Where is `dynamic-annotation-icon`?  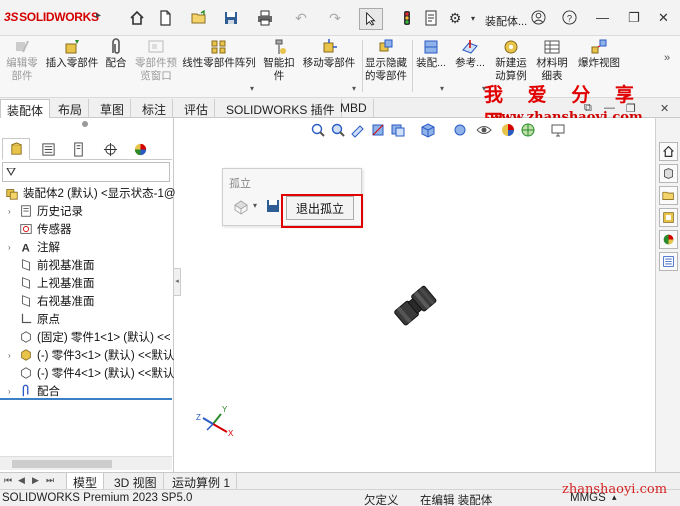
dynamic-annotation-icon is located at coordinates (398, 130).